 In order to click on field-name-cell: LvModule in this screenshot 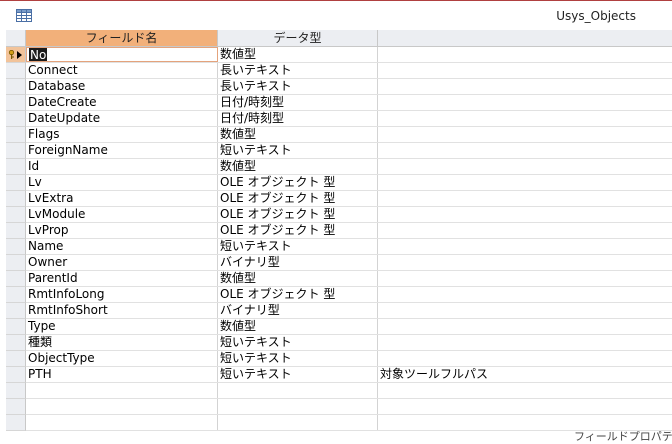, I will do `click(122, 214)`.